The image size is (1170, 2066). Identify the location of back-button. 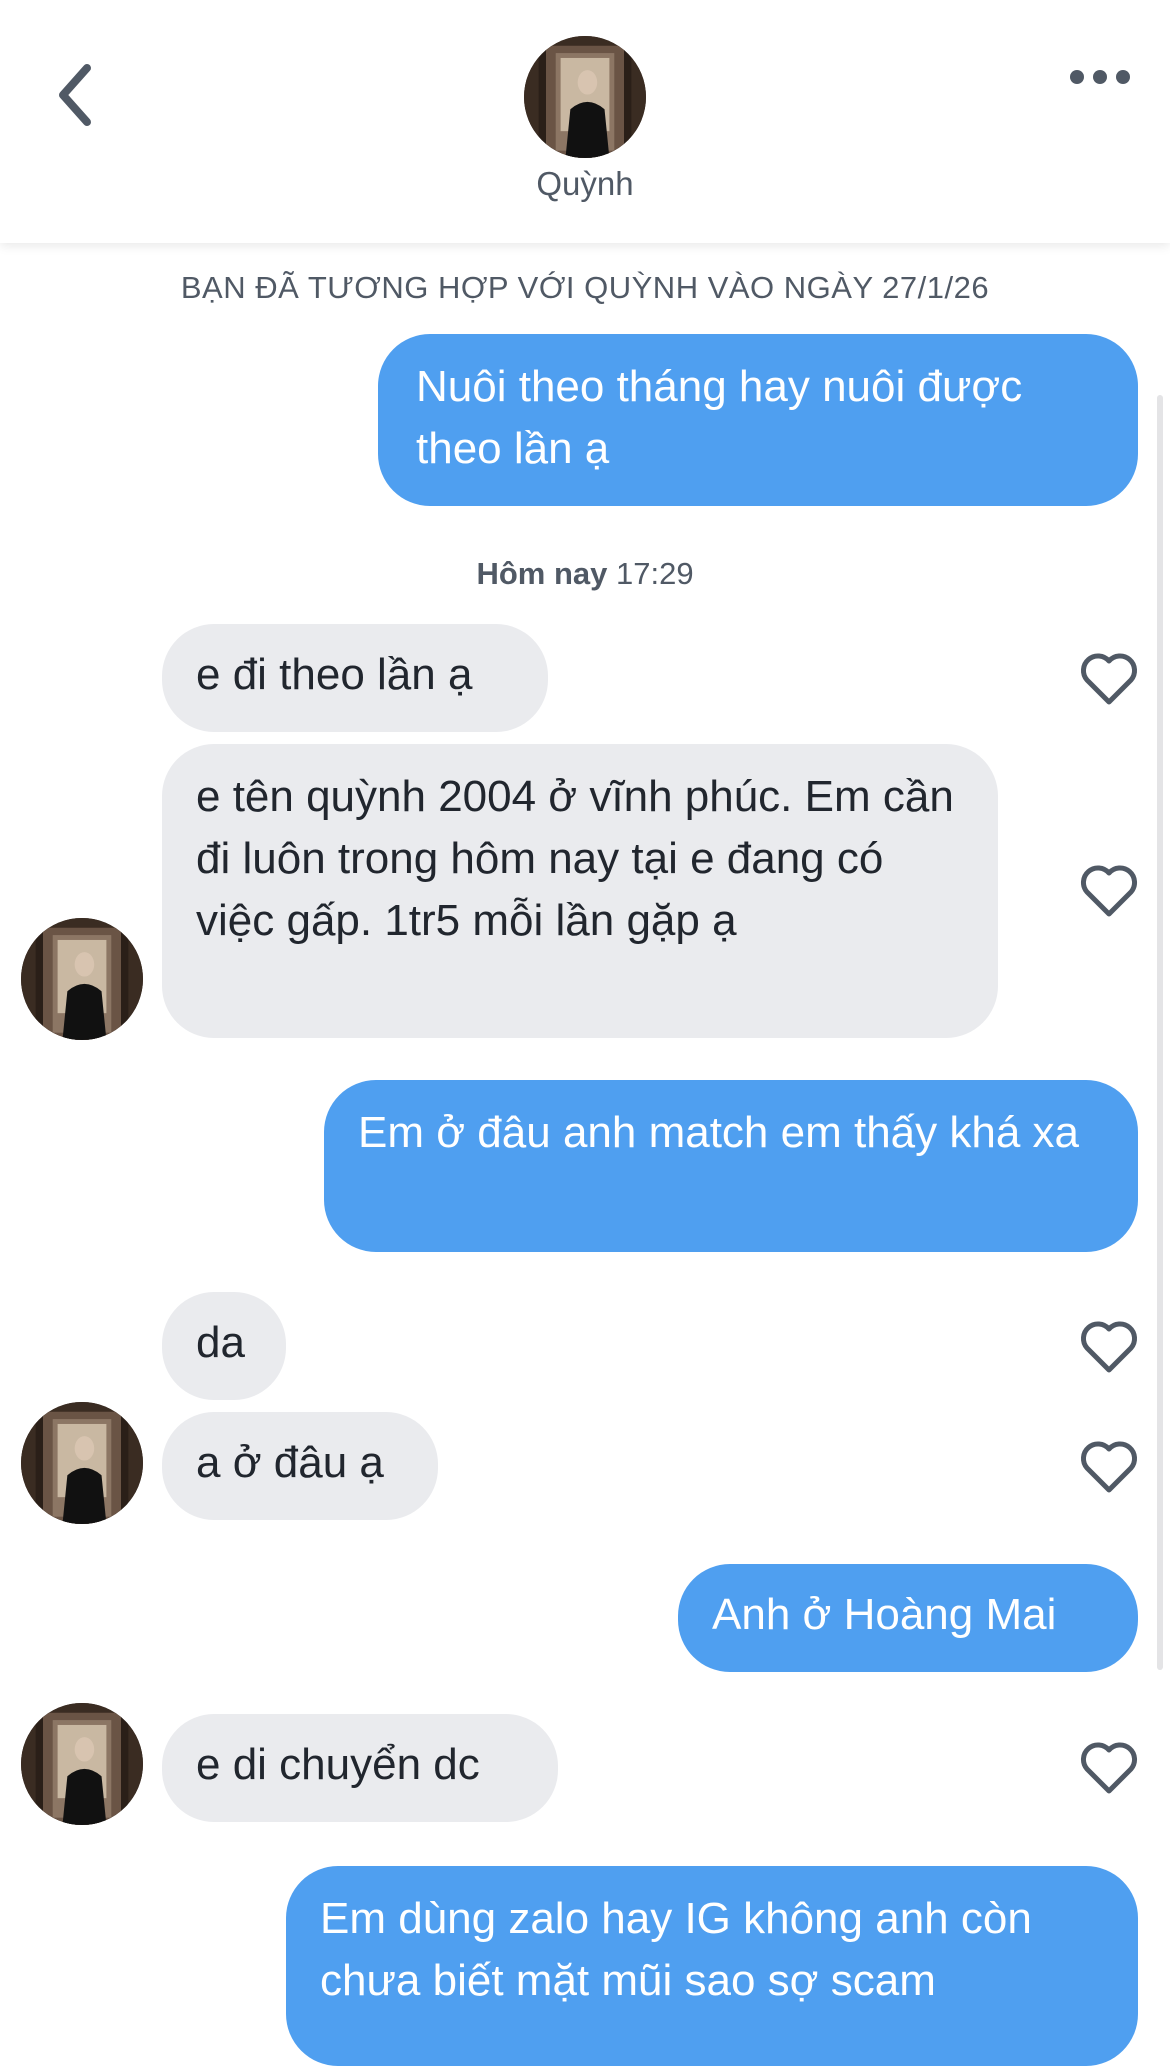
(75, 95).